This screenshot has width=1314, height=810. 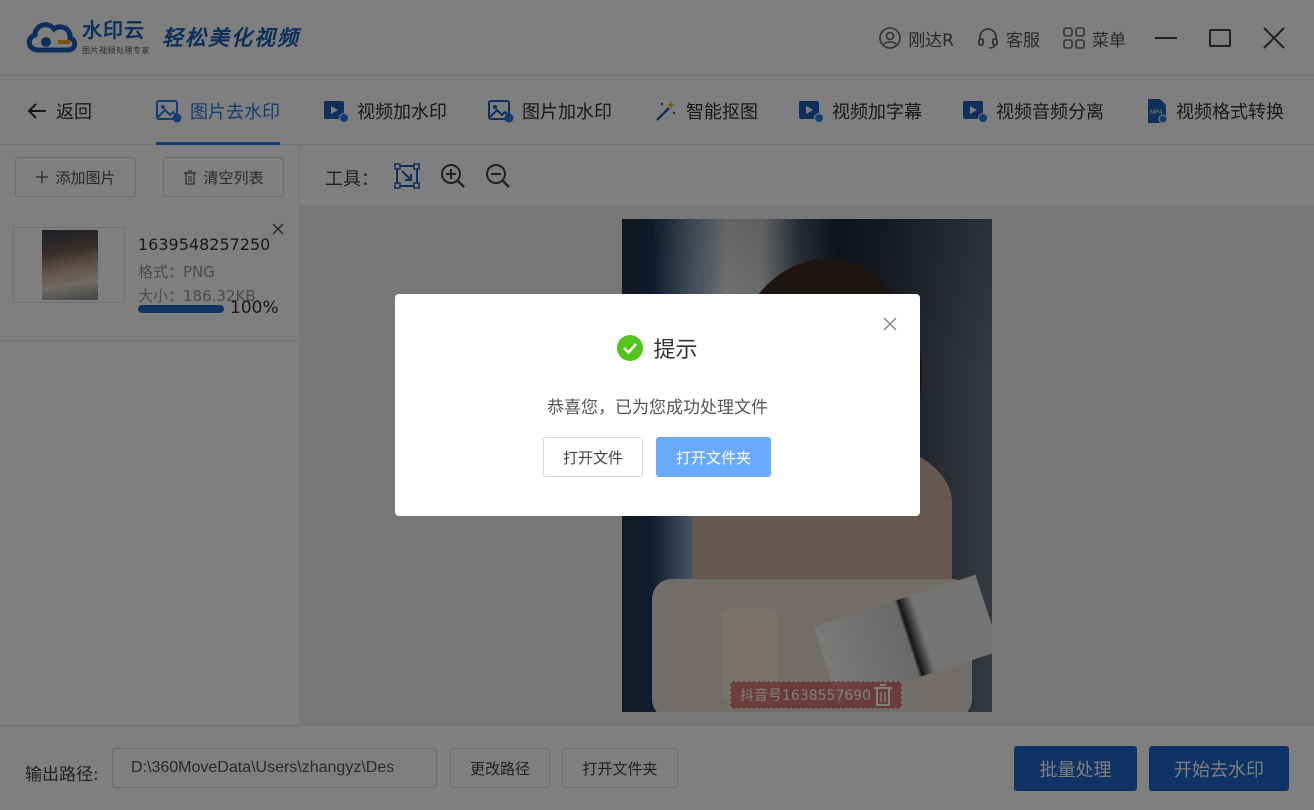 What do you see at coordinates (657, 408) in the screenshot?
I see `dialog-message: 恭喜您，已为您成功处理文件` at bounding box center [657, 408].